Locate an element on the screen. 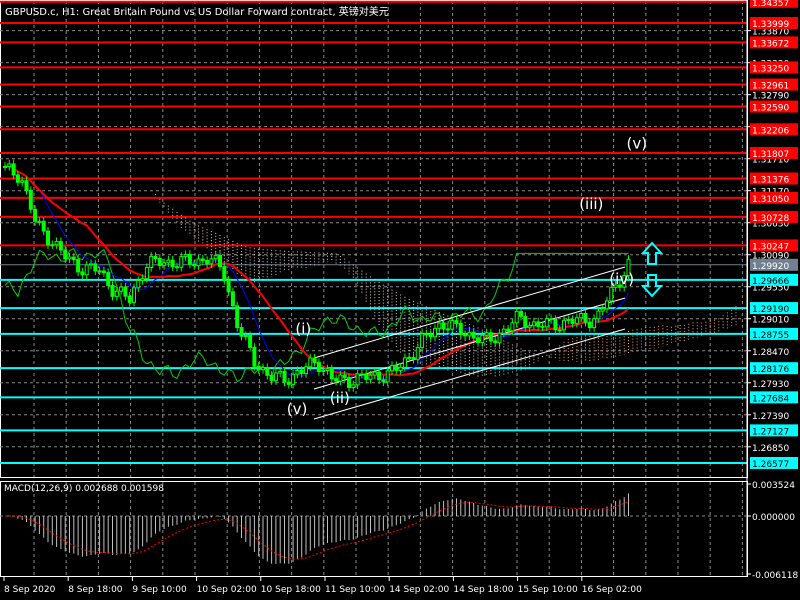  time-label: 10 Sep 02:00 is located at coordinates (227, 590).